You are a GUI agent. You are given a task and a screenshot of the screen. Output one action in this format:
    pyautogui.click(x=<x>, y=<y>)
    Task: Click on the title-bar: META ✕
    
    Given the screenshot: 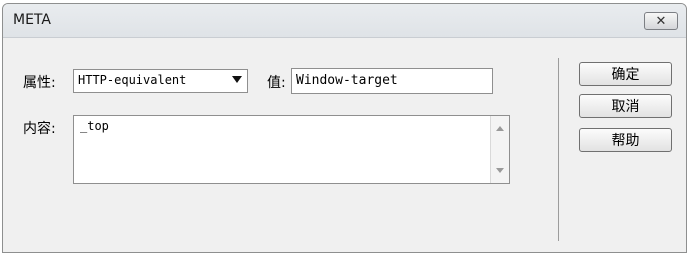 What is the action you would take?
    pyautogui.click(x=344, y=21)
    